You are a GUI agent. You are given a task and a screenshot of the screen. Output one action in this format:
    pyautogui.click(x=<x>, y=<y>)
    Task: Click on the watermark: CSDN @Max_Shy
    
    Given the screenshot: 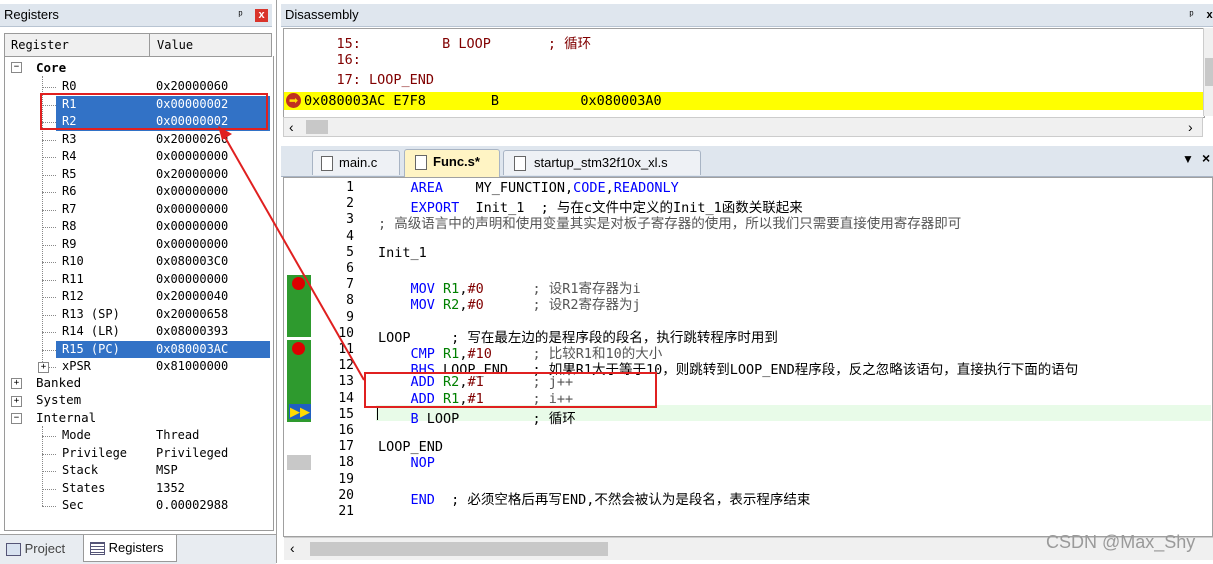 What is the action you would take?
    pyautogui.click(x=1121, y=542)
    